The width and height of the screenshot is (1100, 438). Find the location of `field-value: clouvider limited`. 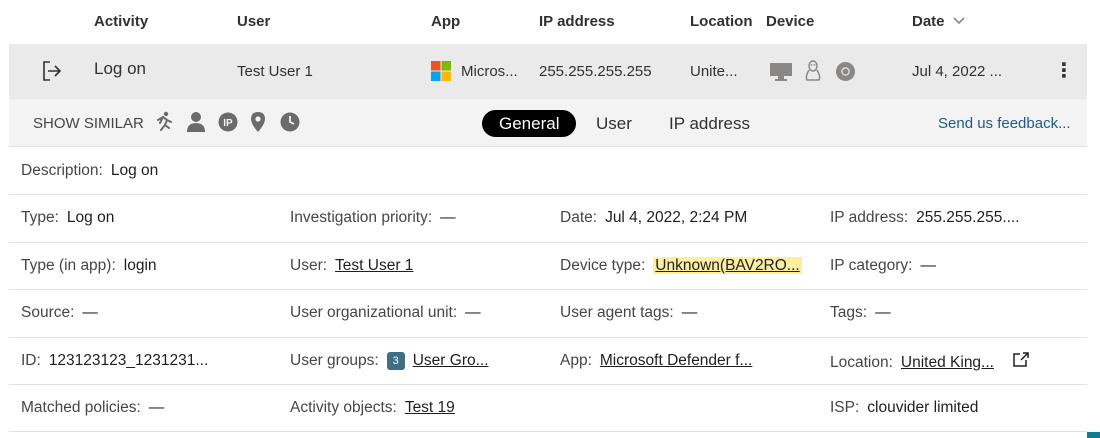

field-value: clouvider limited is located at coordinates (923, 407).